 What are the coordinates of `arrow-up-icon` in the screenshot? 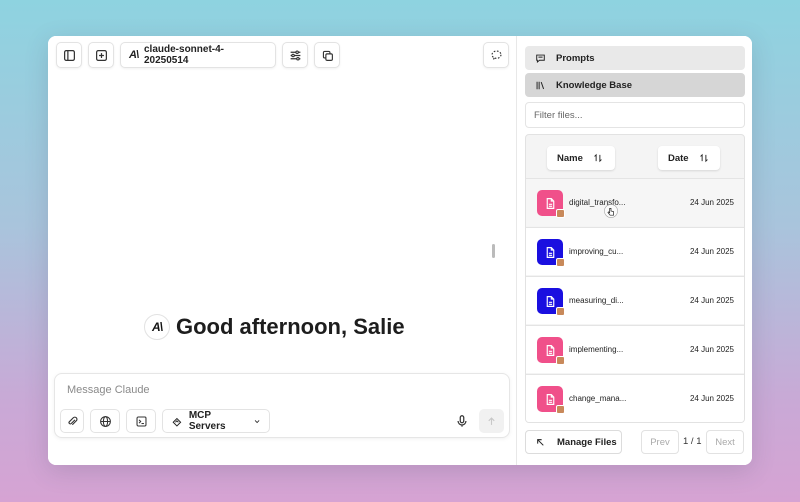 It's located at (491, 420).